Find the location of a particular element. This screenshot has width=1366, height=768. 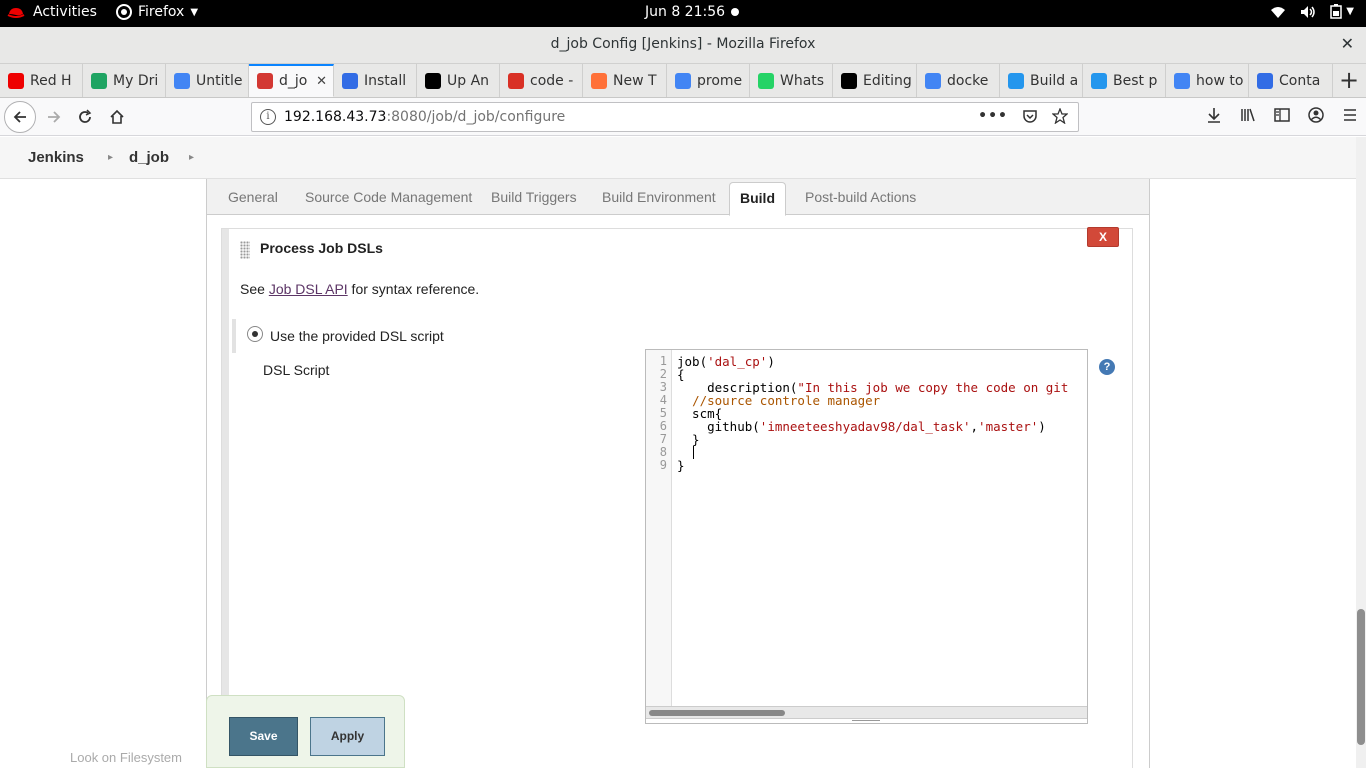

tab-label: Editing is located at coordinates (887, 80).